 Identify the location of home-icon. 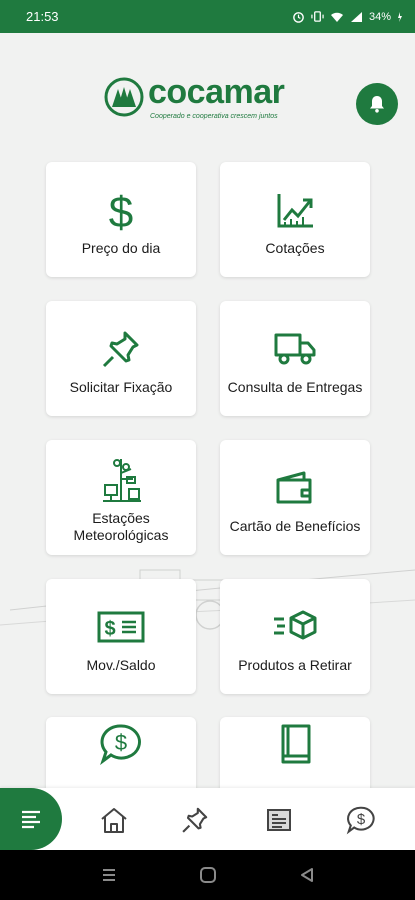
(114, 820).